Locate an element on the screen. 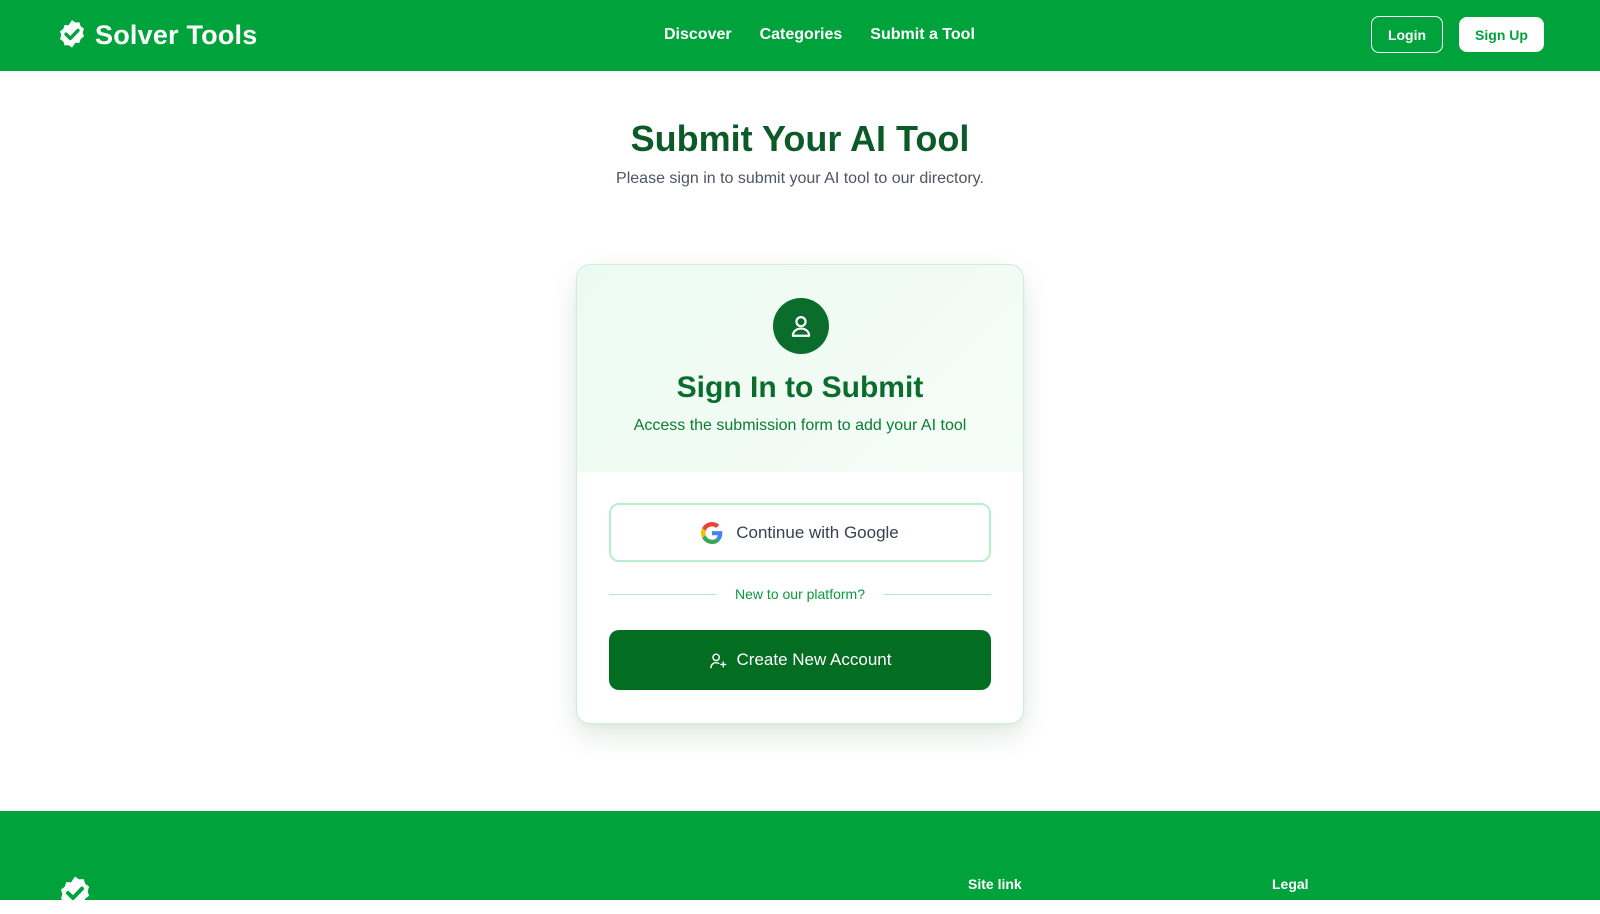 The width and height of the screenshot is (1600, 914). footer: Site link Legal is located at coordinates (800, 860).